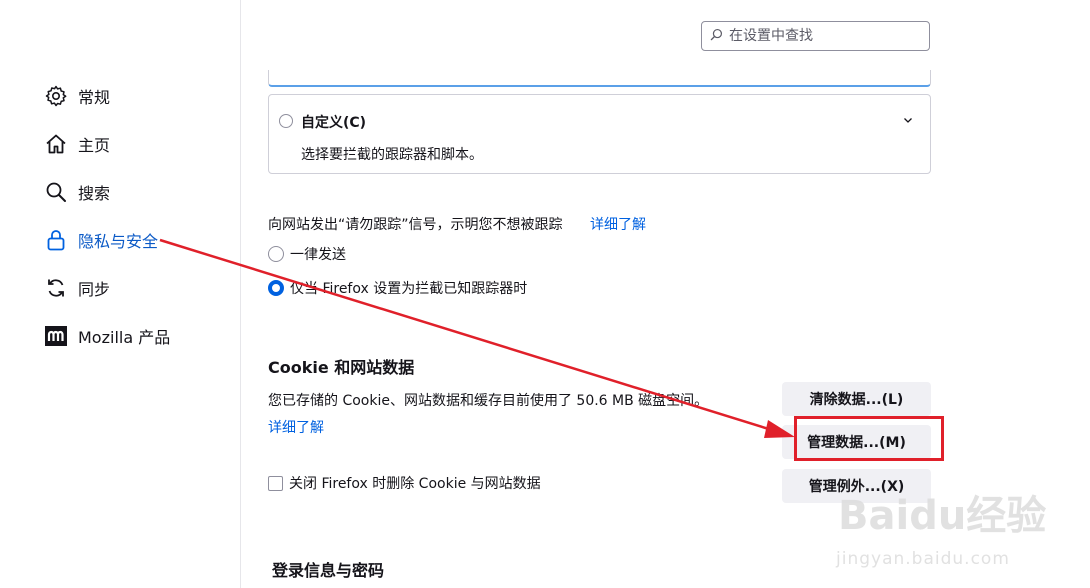 This screenshot has height=588, width=1090. Describe the element at coordinates (77, 96) in the screenshot. I see `sidebar-item-general: 常规` at that location.